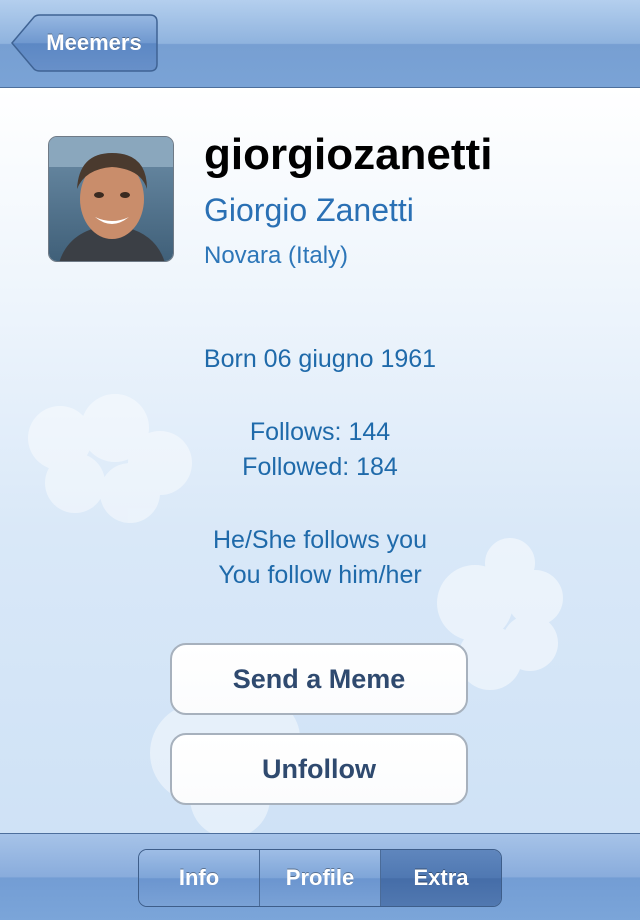 This screenshot has width=640, height=920. I want to click on tab-profile: Profile, so click(320, 878).